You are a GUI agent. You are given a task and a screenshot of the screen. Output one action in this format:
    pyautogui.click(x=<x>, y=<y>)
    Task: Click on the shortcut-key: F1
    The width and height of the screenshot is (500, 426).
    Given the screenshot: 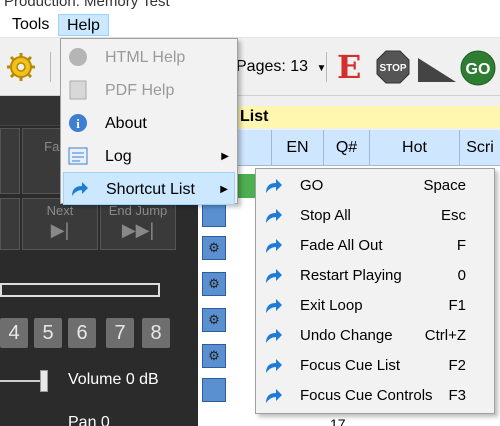 What is the action you would take?
    pyautogui.click(x=457, y=305)
    